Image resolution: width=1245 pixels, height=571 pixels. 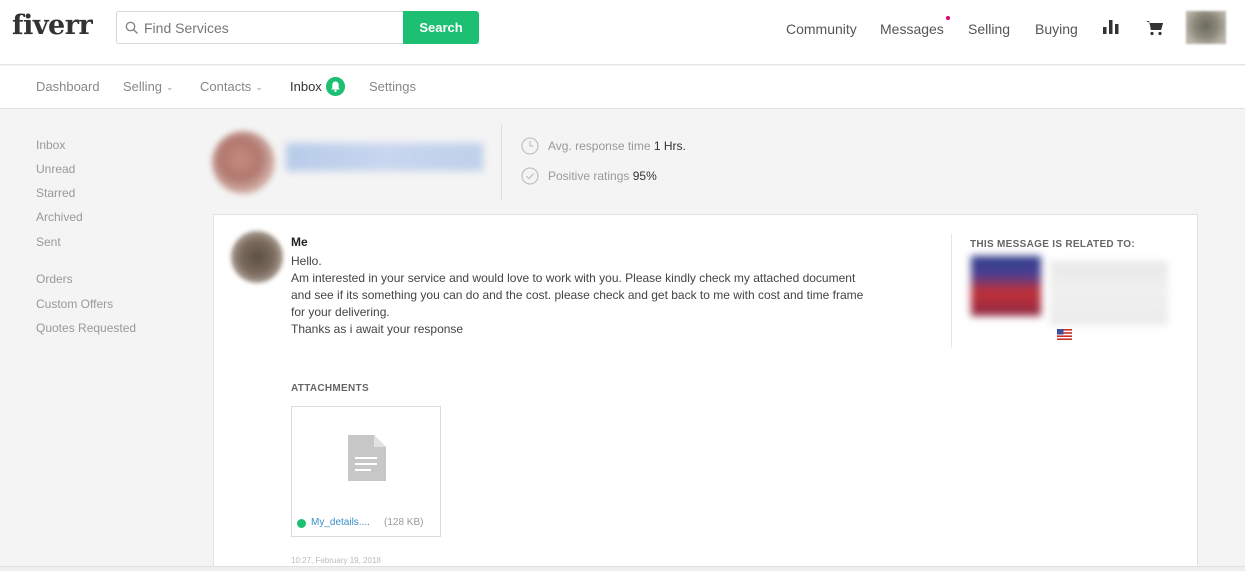 What do you see at coordinates (59, 217) in the screenshot?
I see `sidebar-item-archived: Archived` at bounding box center [59, 217].